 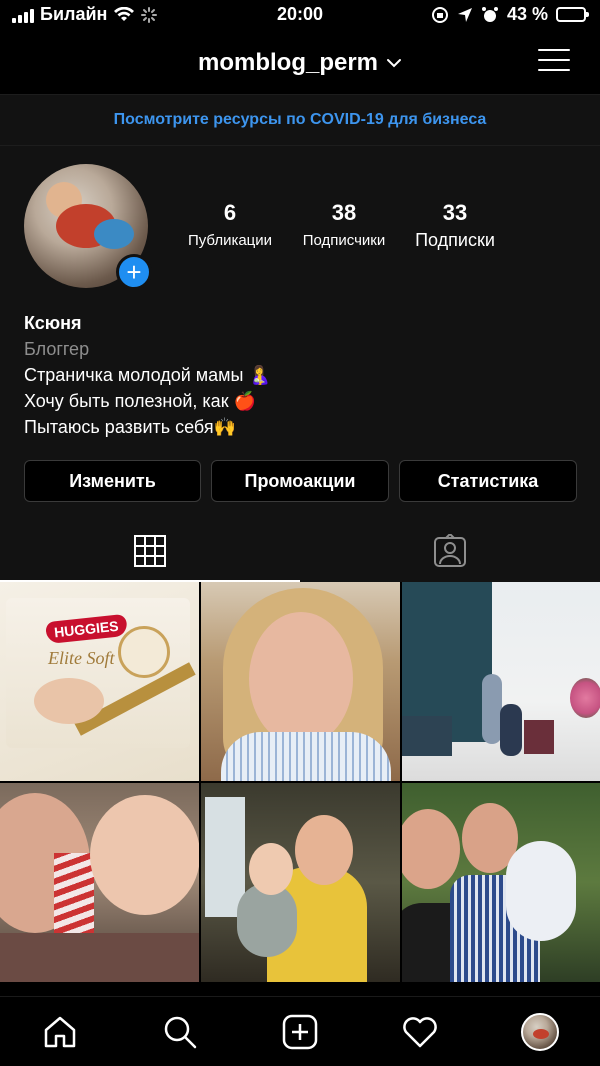 What do you see at coordinates (554, 60) in the screenshot?
I see `hamburger-menu-icon` at bounding box center [554, 60].